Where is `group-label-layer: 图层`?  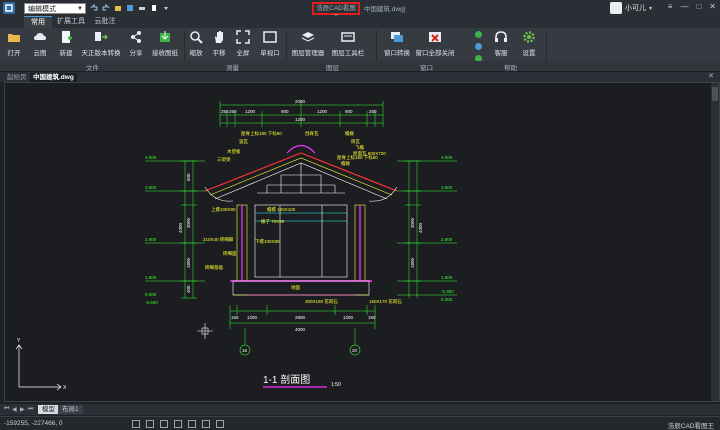
group-label-layer: 图层 is located at coordinates (332, 68).